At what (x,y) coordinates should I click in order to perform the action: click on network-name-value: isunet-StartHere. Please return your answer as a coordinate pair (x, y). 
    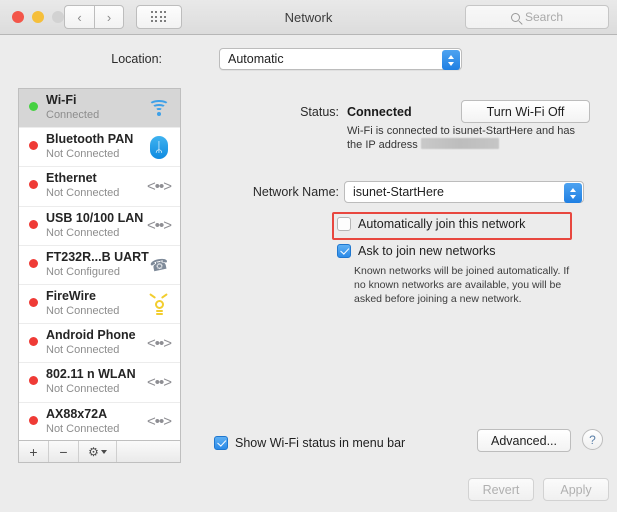
    Looking at the image, I should click on (399, 192).